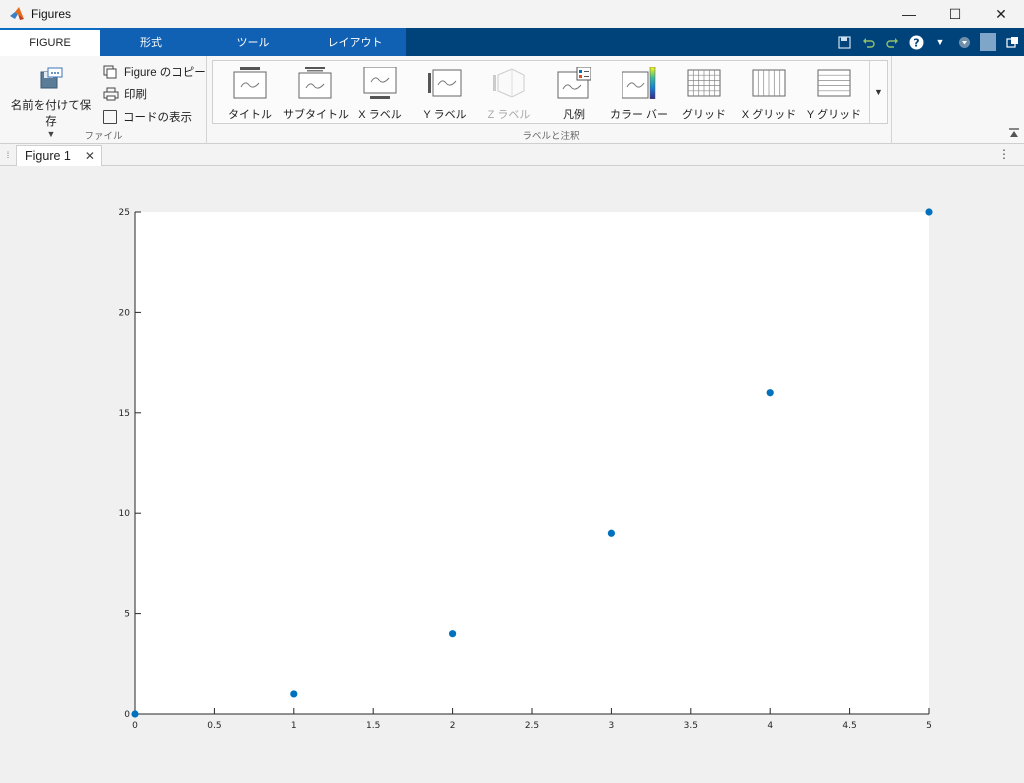 Image resolution: width=1024 pixels, height=783 pixels. What do you see at coordinates (90, 156) in the screenshot?
I see `close-tab-icon: ✕` at bounding box center [90, 156].